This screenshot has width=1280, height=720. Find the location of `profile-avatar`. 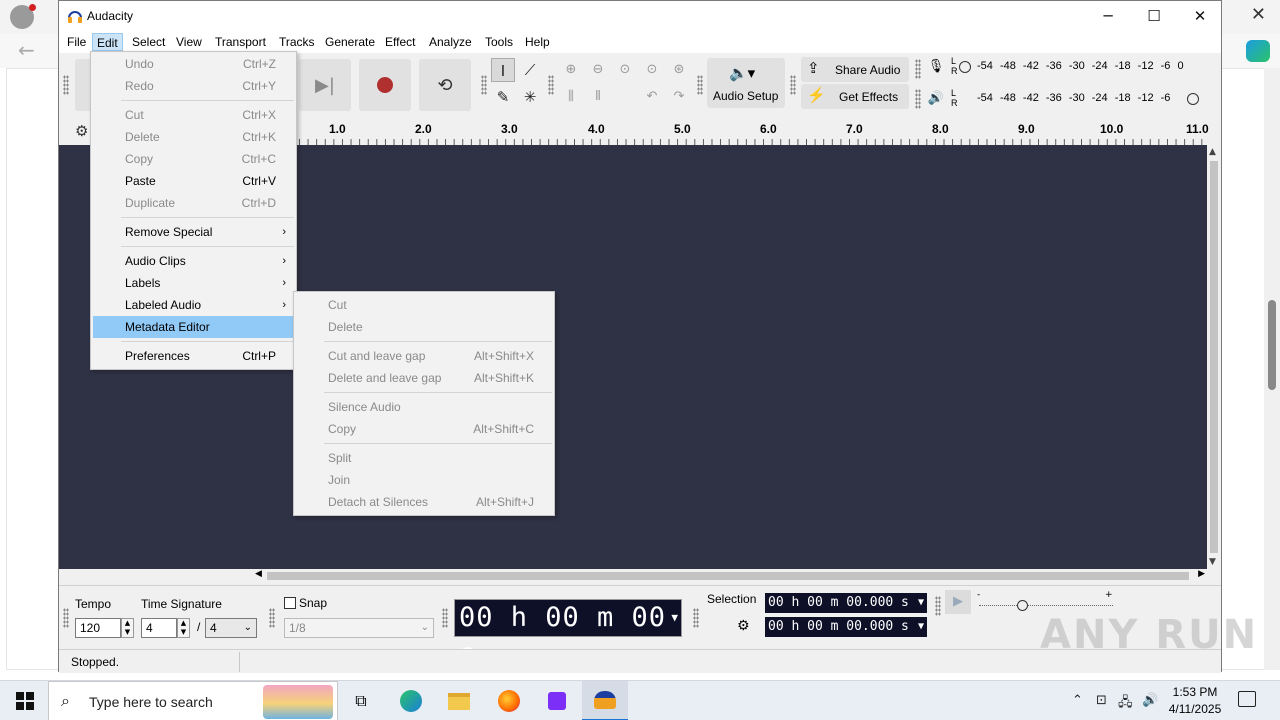

profile-avatar is located at coordinates (23, 16).